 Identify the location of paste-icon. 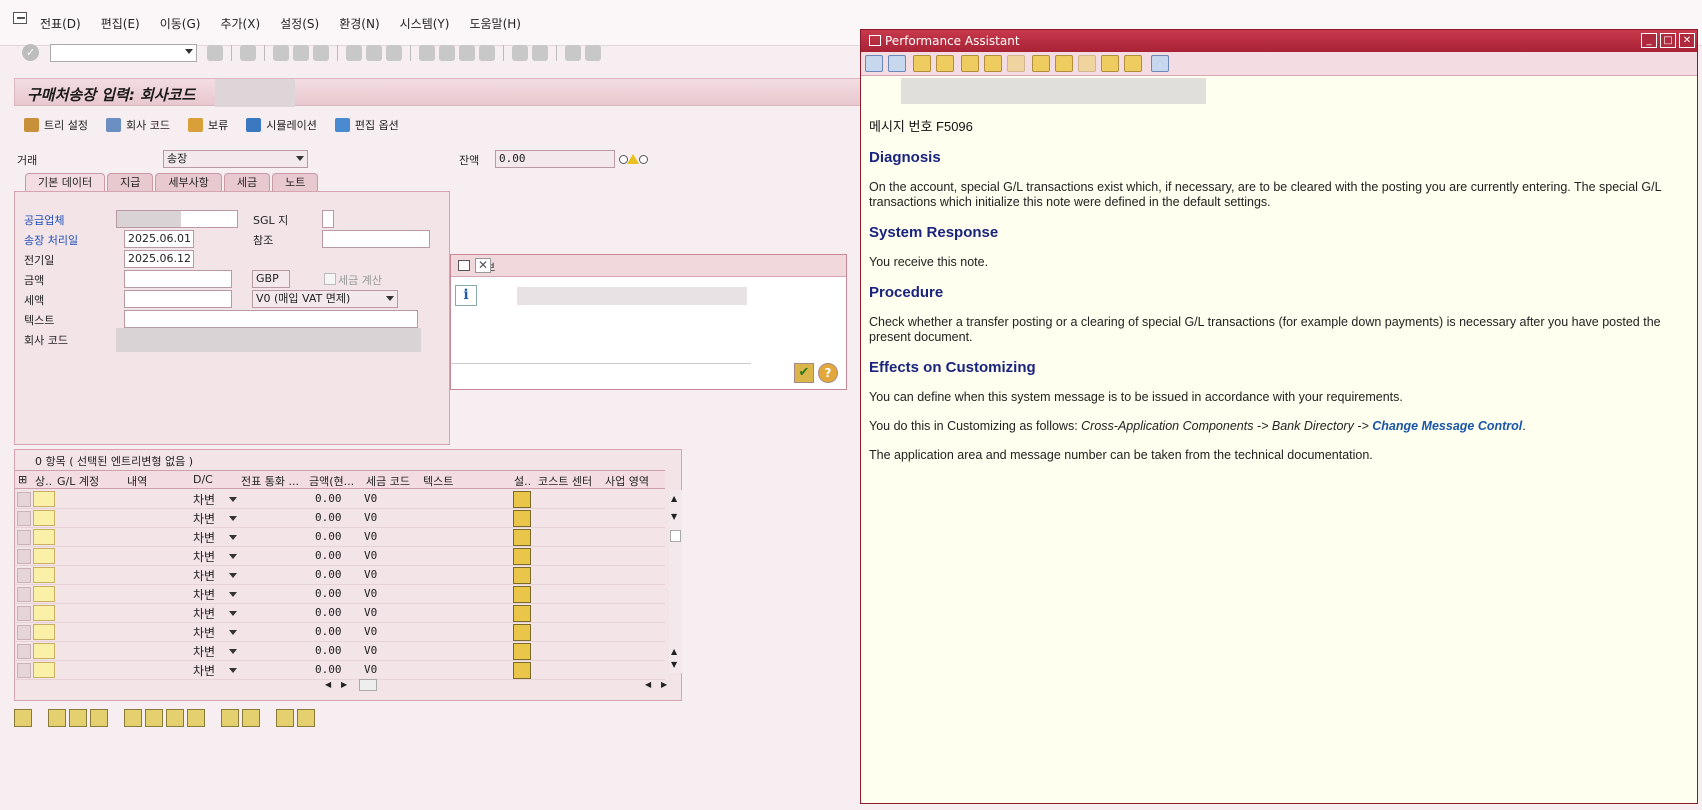
(251, 718).